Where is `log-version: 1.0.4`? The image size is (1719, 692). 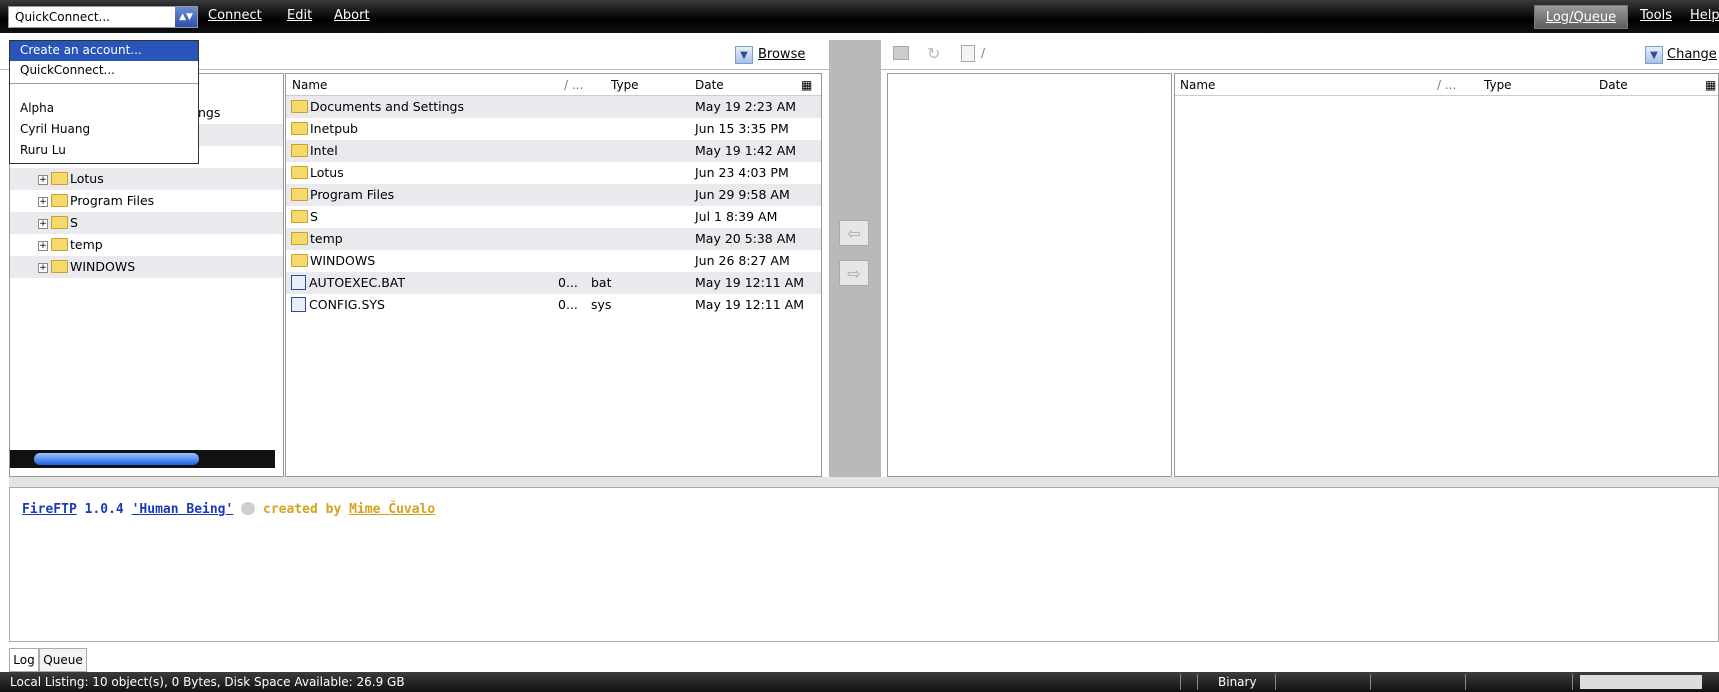 log-version: 1.0.4 is located at coordinates (104, 509).